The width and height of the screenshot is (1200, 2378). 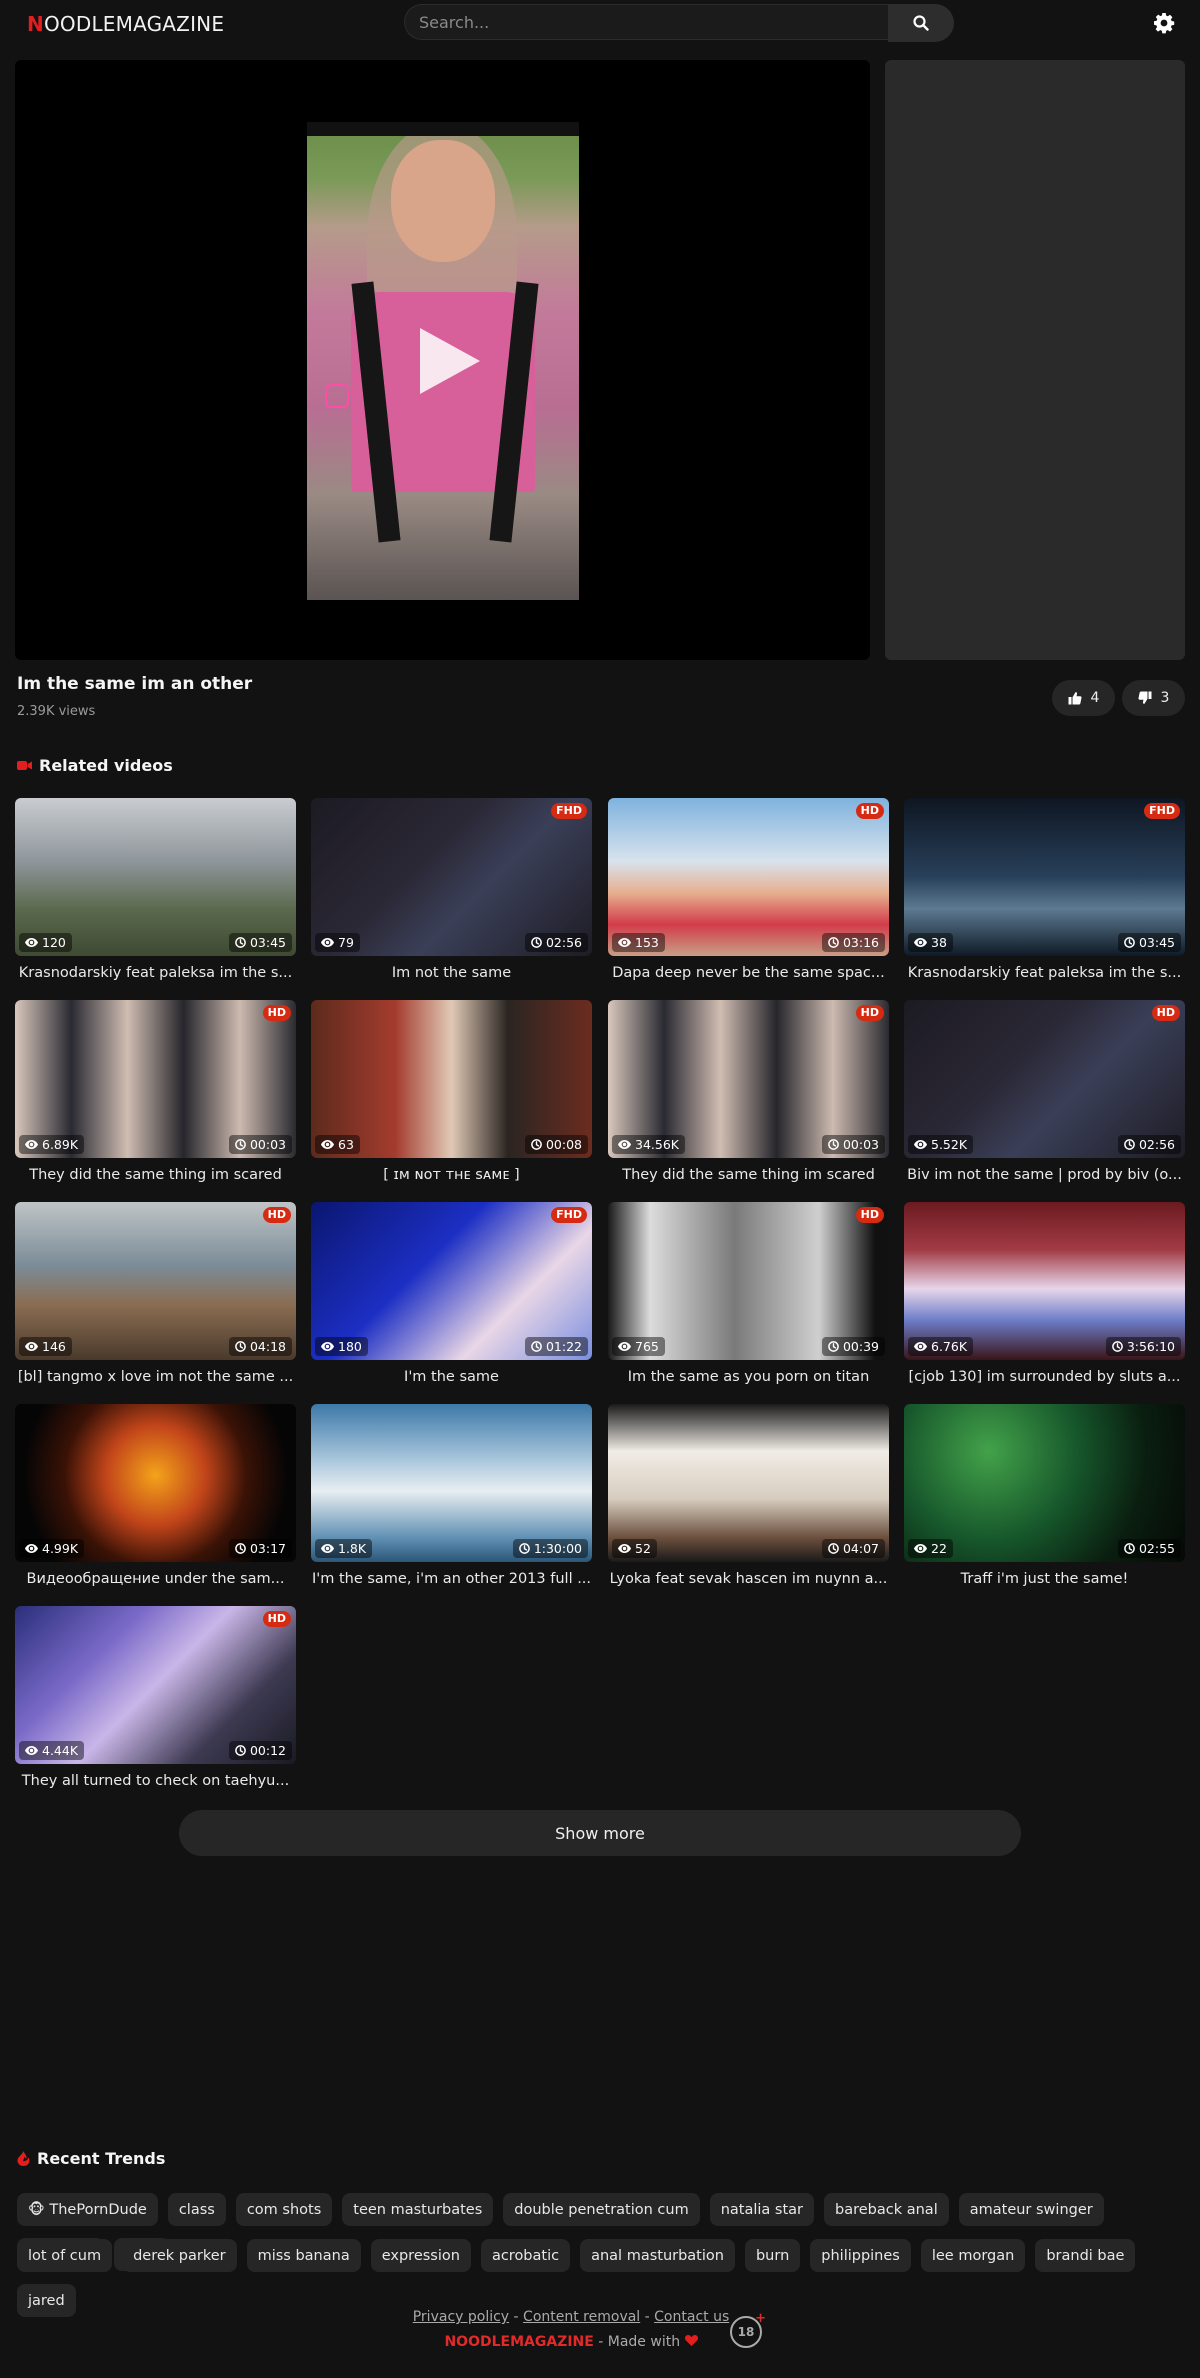 I want to click on video-thumbnail: 63 00:08, so click(x=451, y=1079).